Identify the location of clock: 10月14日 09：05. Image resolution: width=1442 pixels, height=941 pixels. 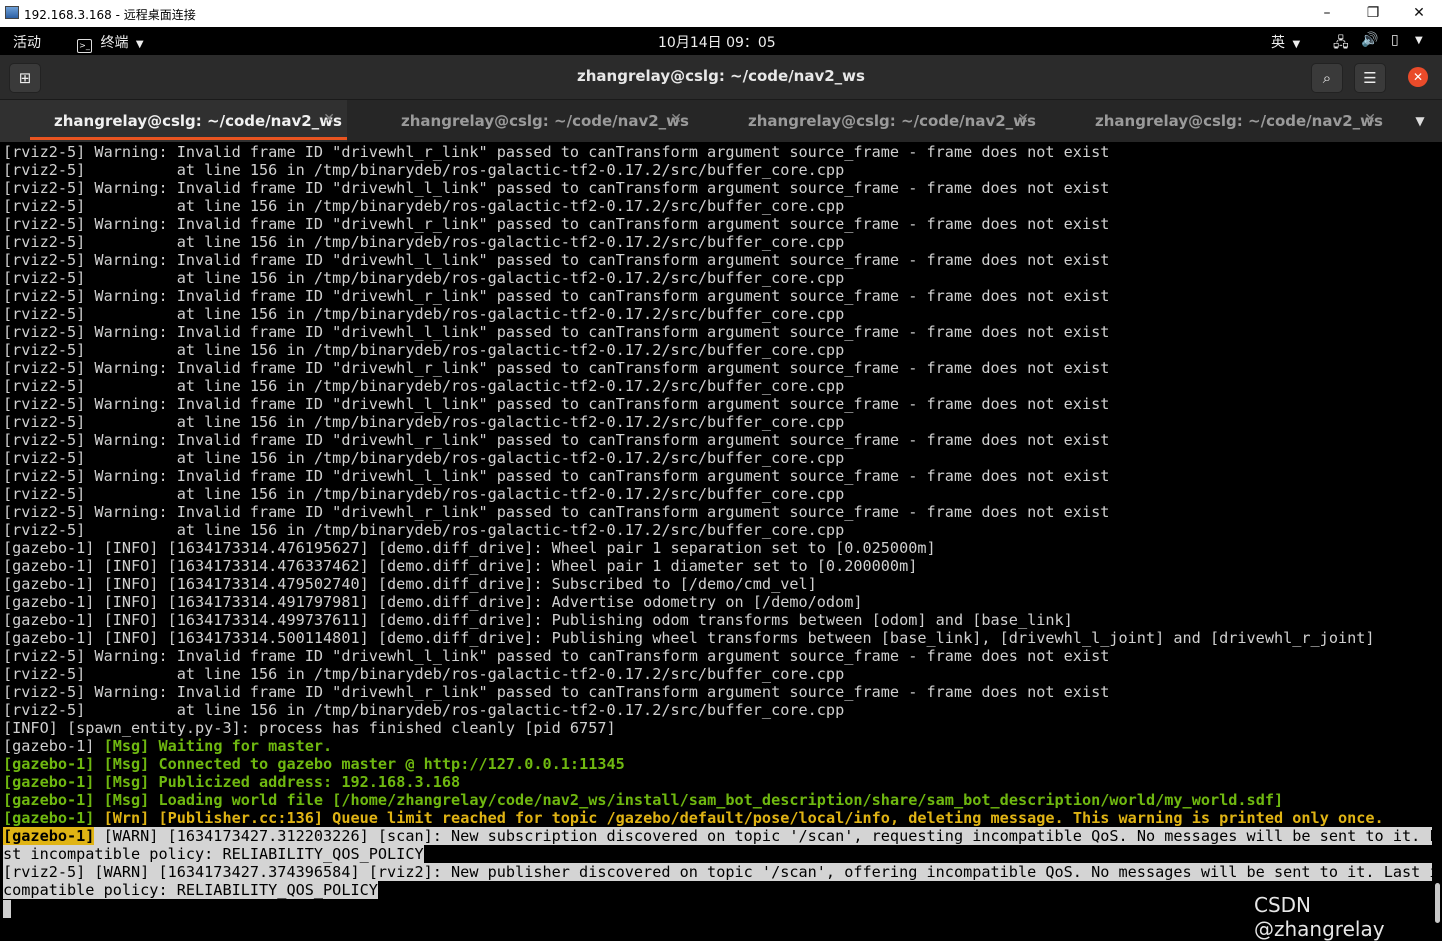
(717, 42).